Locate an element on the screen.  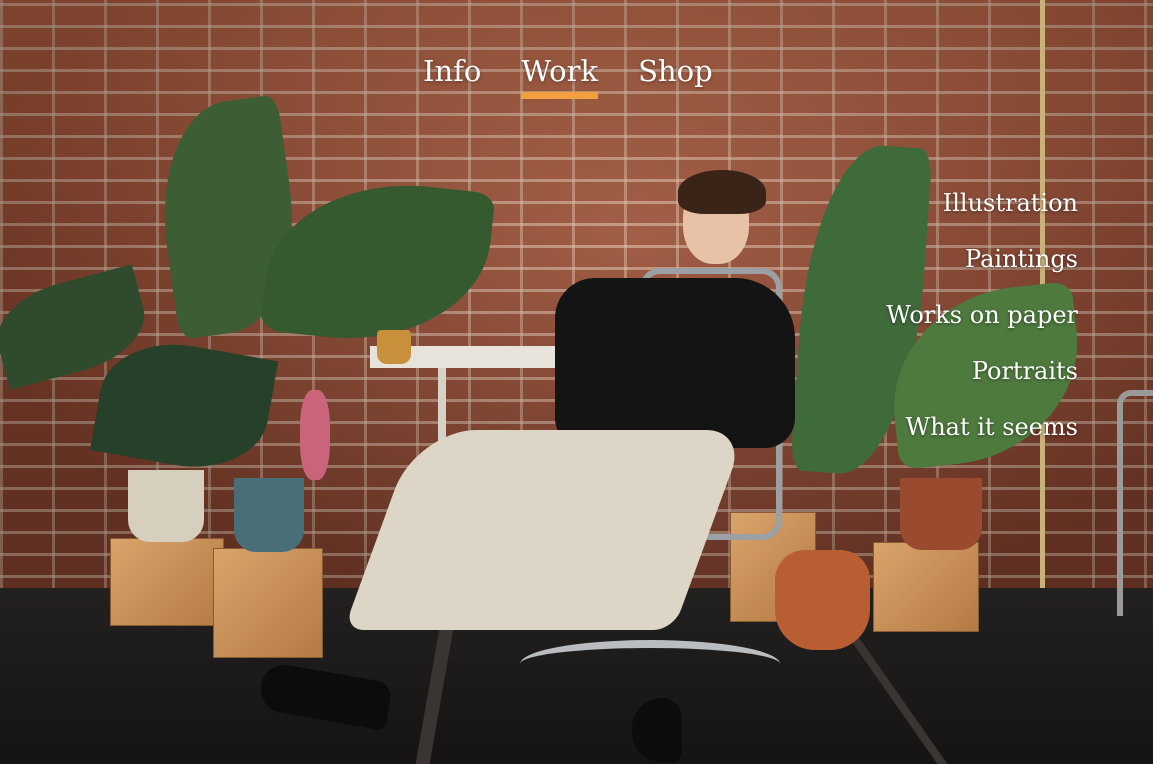
mug is located at coordinates (394, 347).